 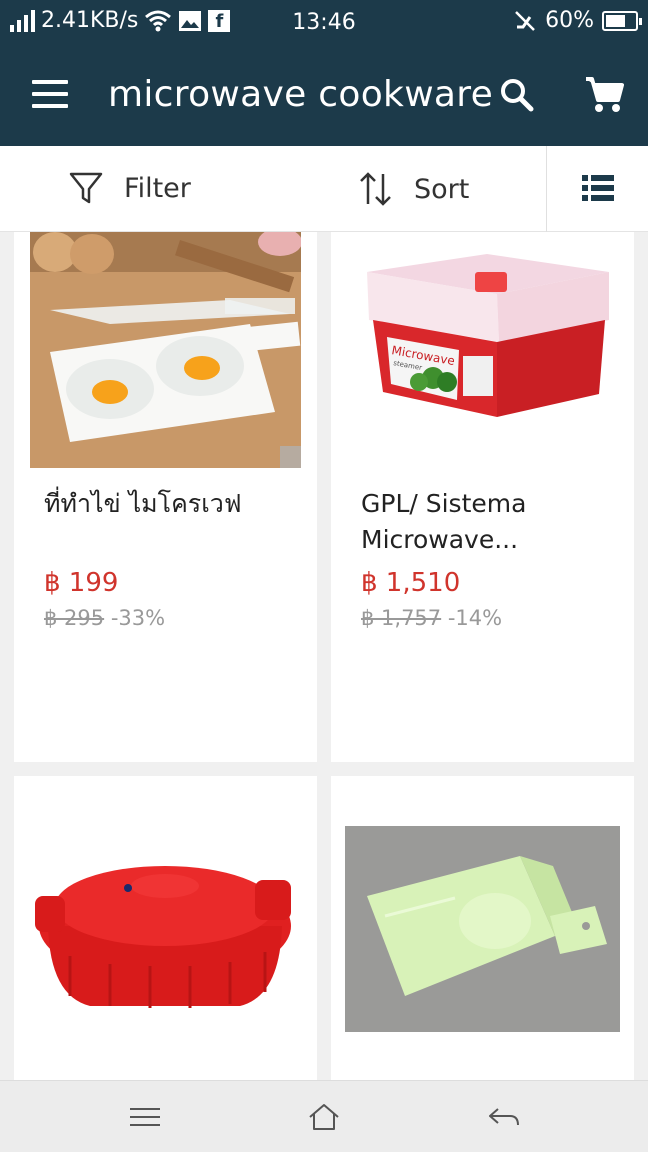 I want to click on divider, so click(x=546, y=189).